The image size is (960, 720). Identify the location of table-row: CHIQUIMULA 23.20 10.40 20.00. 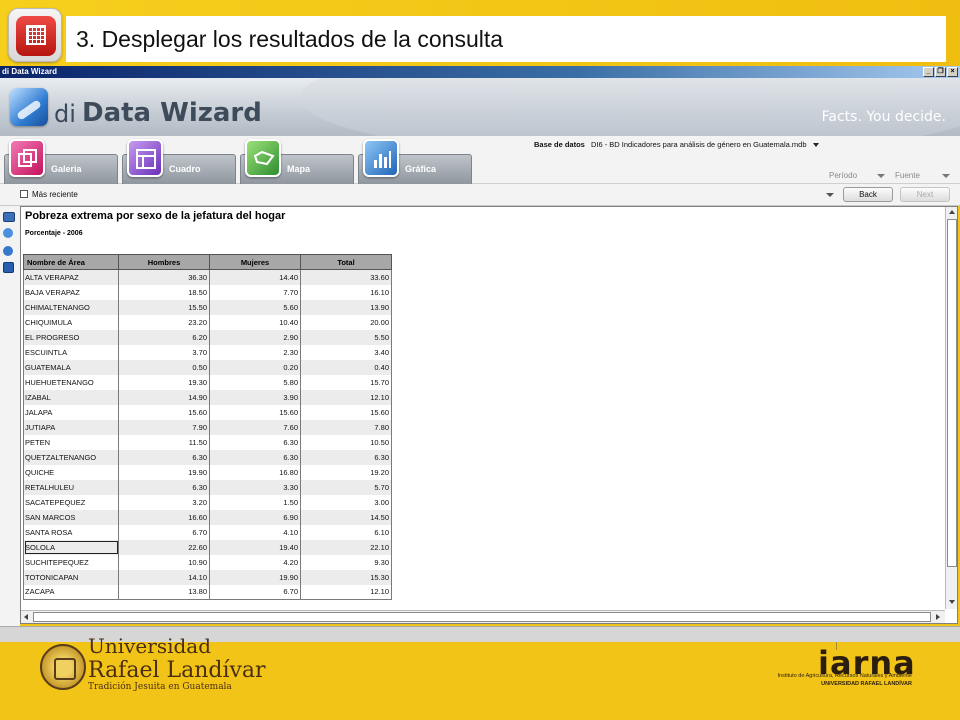
(207, 322).